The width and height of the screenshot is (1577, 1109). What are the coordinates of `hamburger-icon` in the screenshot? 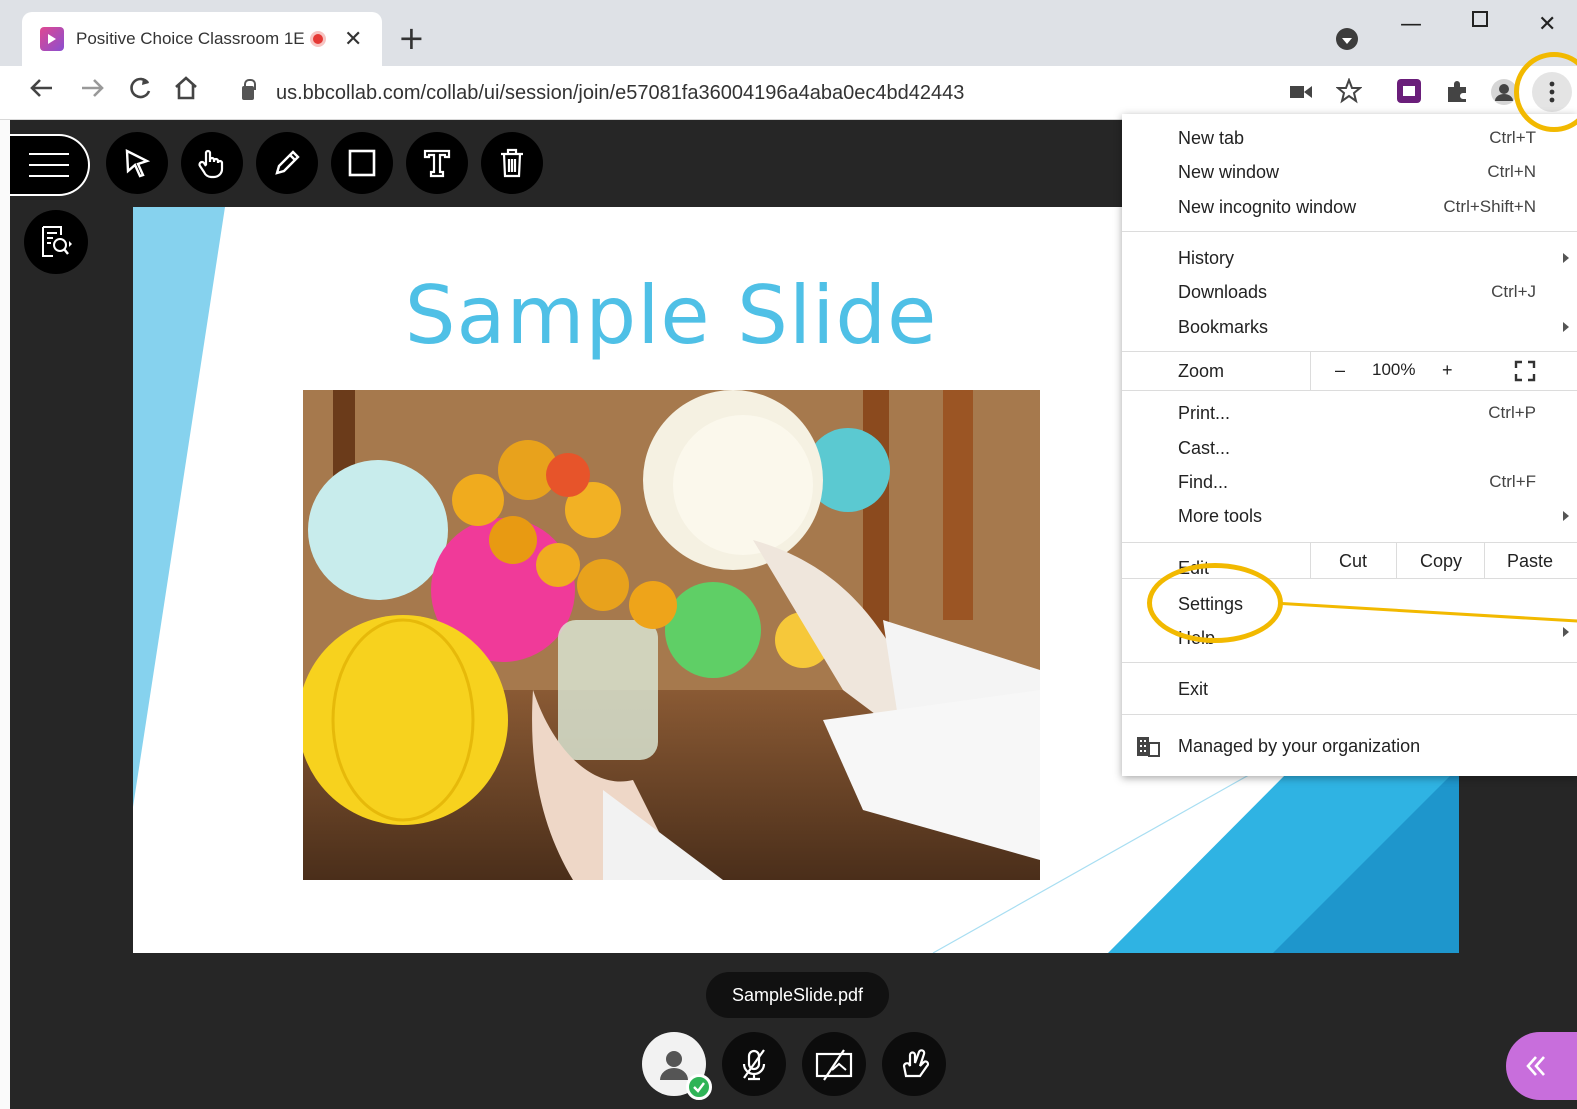 It's located at (49, 165).